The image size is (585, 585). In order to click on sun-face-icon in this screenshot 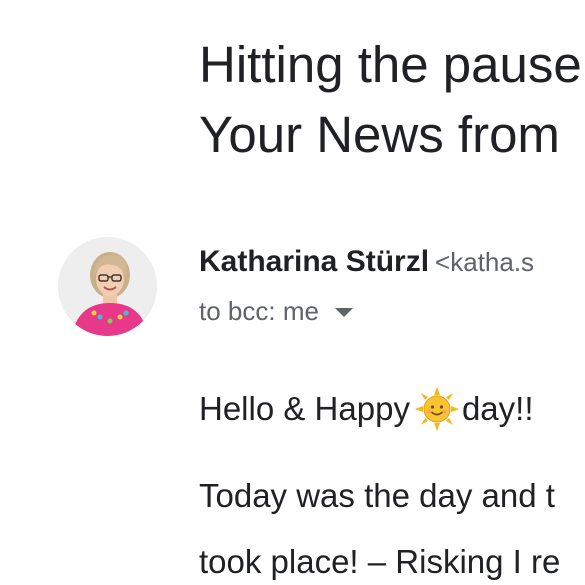, I will do `click(437, 409)`.